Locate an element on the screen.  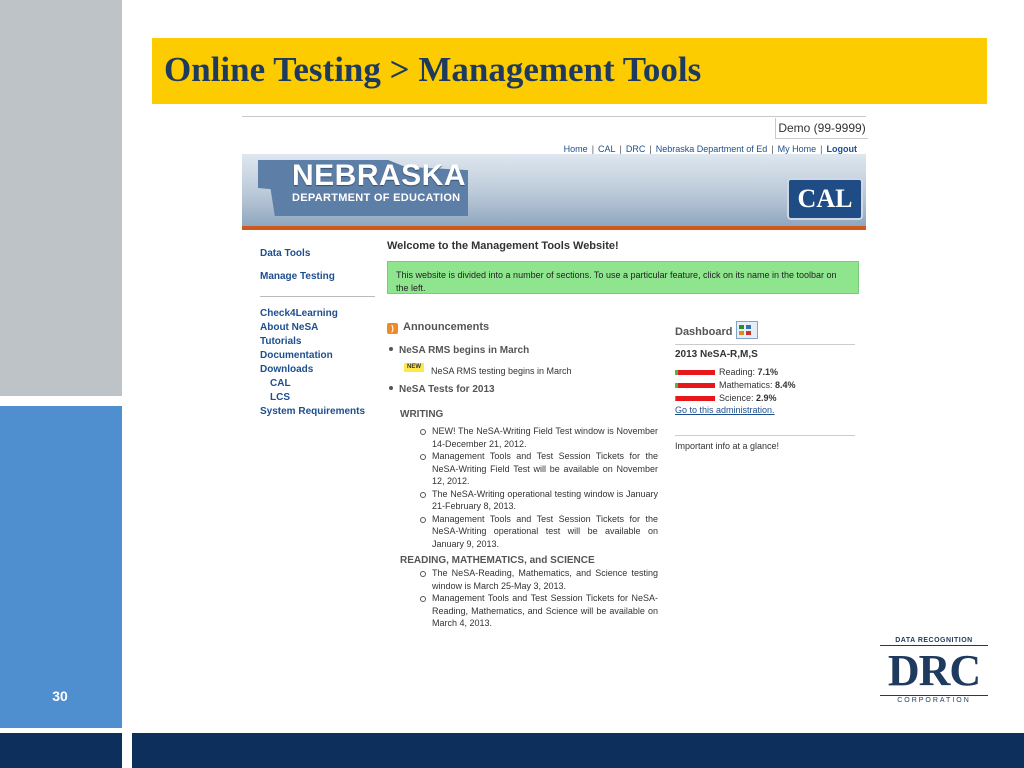
drc-logo-main-text: DRC is located at coordinates (934, 670).